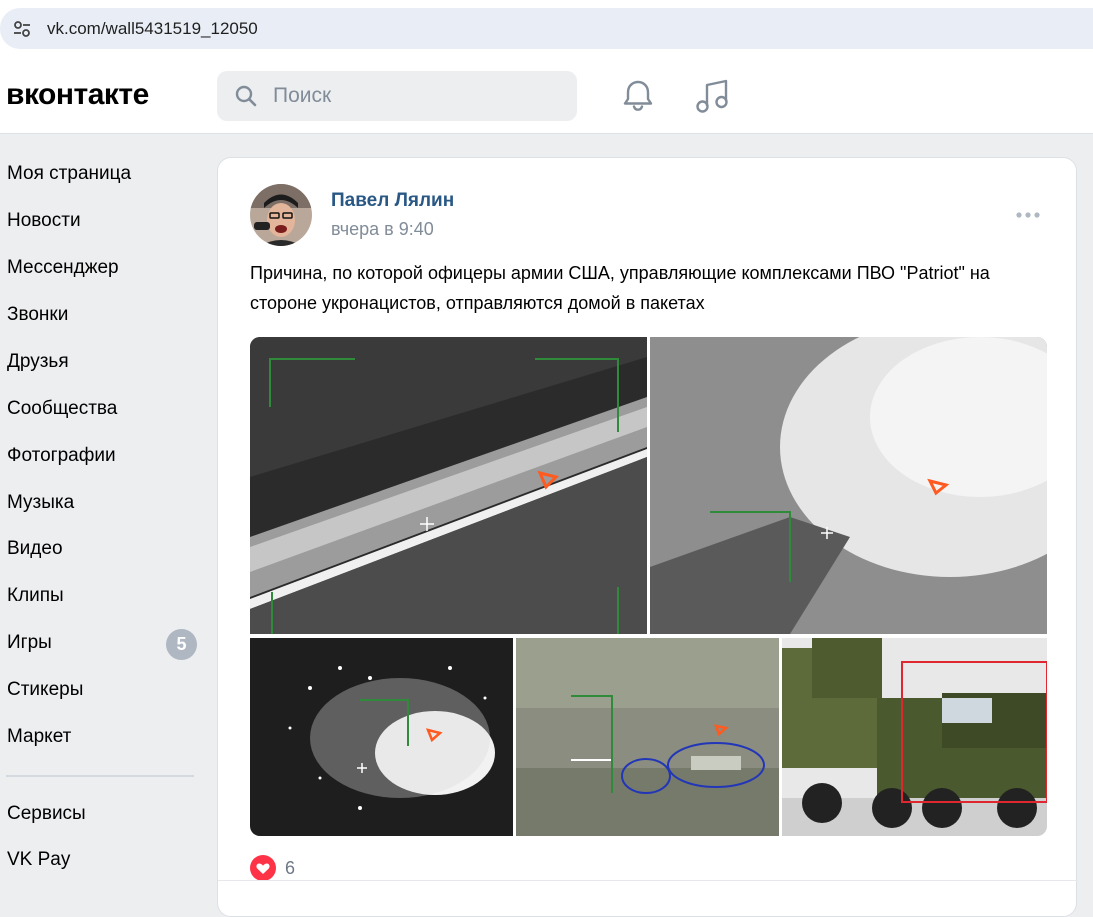 The height and width of the screenshot is (917, 1093). Describe the element at coordinates (102, 362) in the screenshot. I see `sidebar-item-friends: Друзья` at that location.